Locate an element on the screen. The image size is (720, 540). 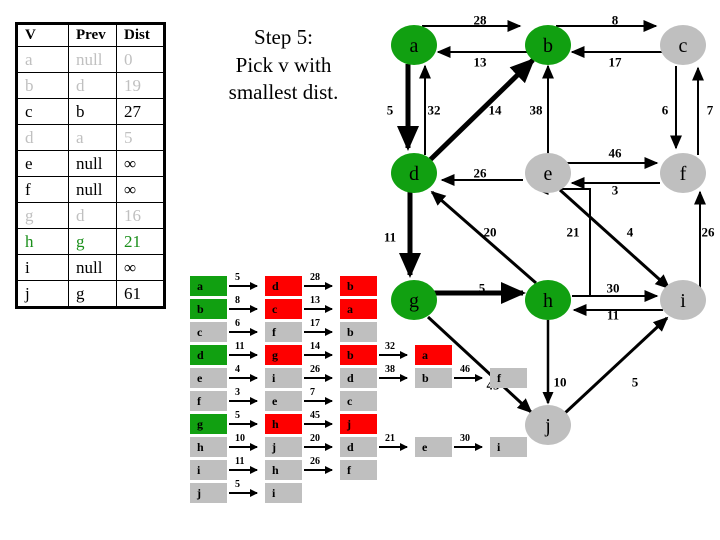
table-row: b d 19 is located at coordinates (90, 85).